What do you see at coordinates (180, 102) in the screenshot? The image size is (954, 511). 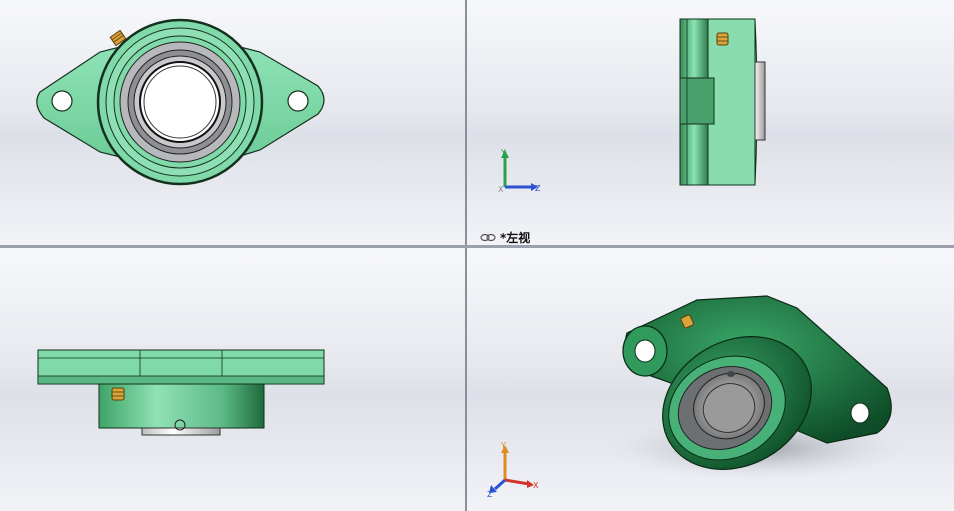 I see `bore` at bounding box center [180, 102].